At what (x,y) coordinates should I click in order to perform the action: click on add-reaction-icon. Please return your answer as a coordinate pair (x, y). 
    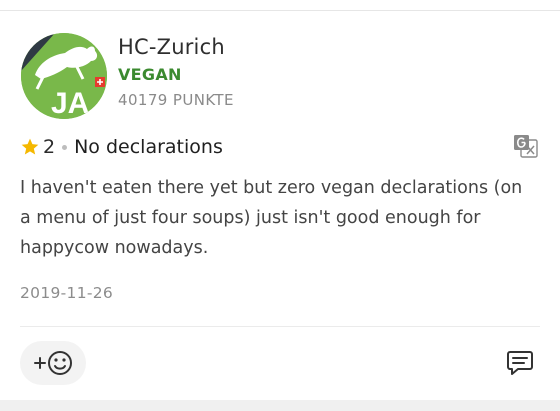
    Looking at the image, I should click on (53, 363).